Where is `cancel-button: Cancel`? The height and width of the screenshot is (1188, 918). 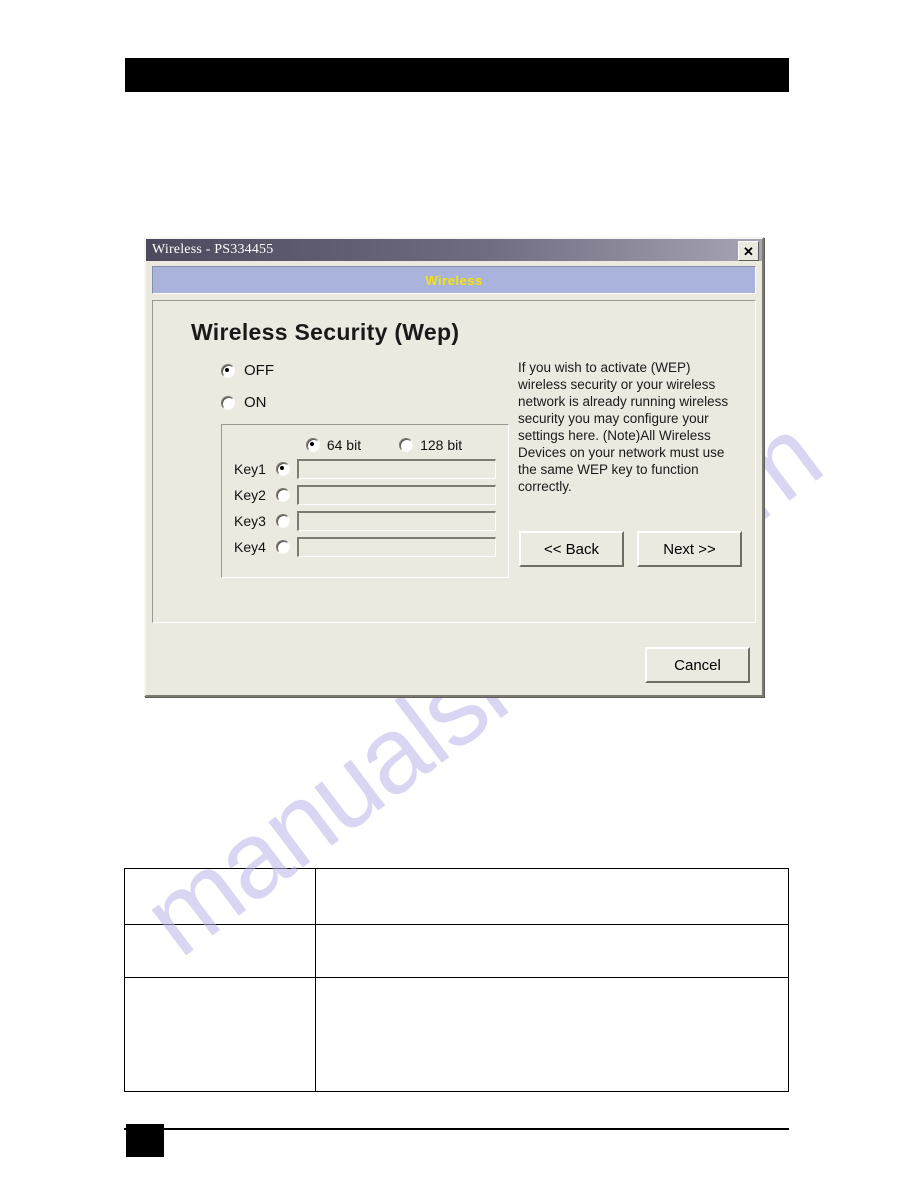 cancel-button: Cancel is located at coordinates (697, 665).